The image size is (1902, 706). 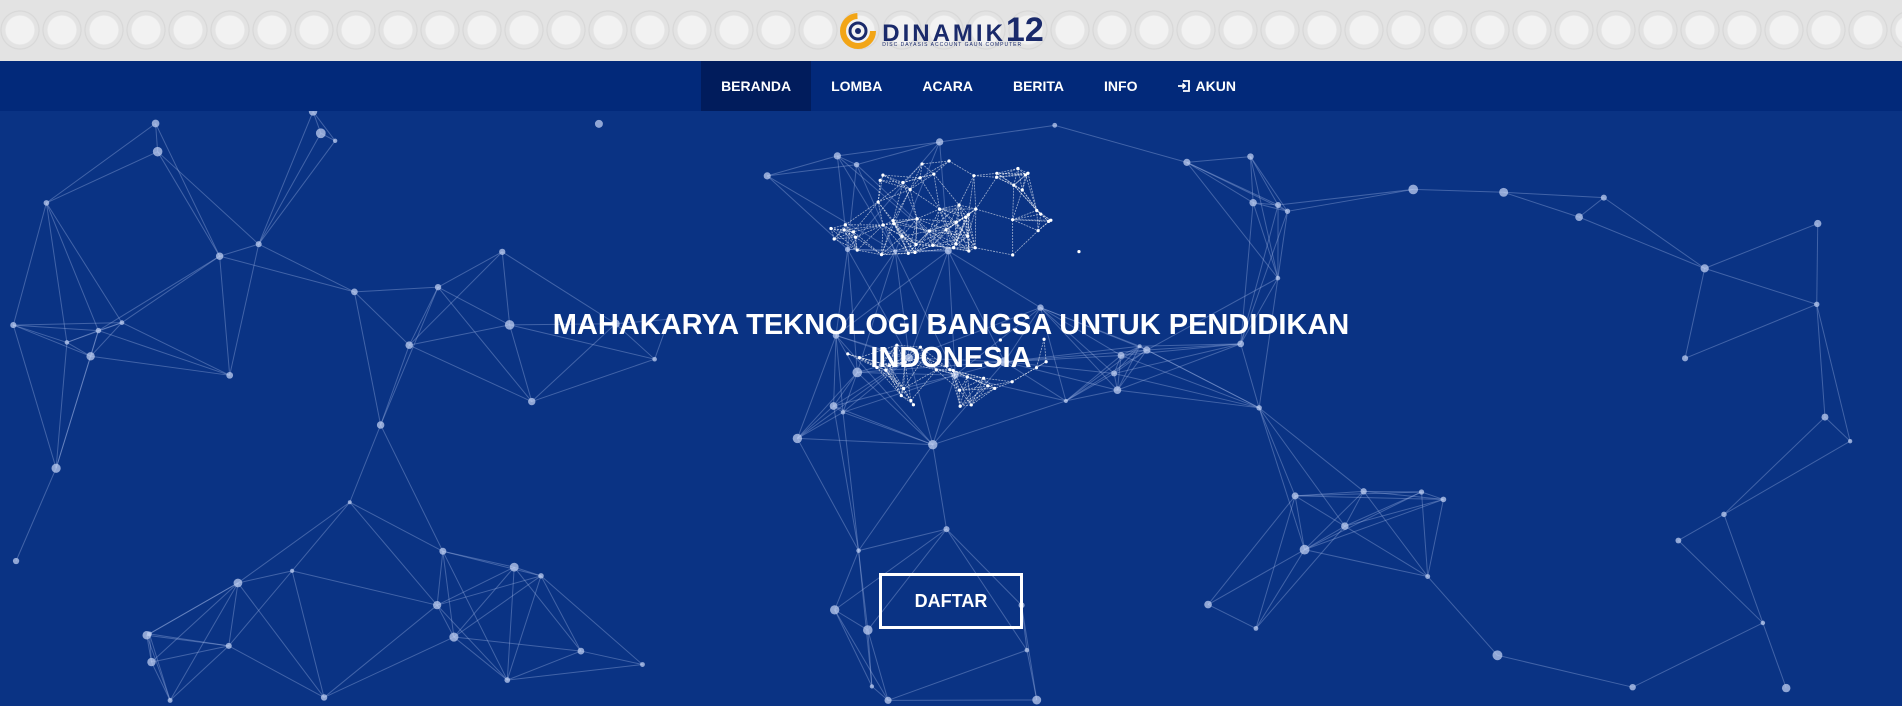 I want to click on hero-headline-line2: INDONESIA, so click(x=951, y=358).